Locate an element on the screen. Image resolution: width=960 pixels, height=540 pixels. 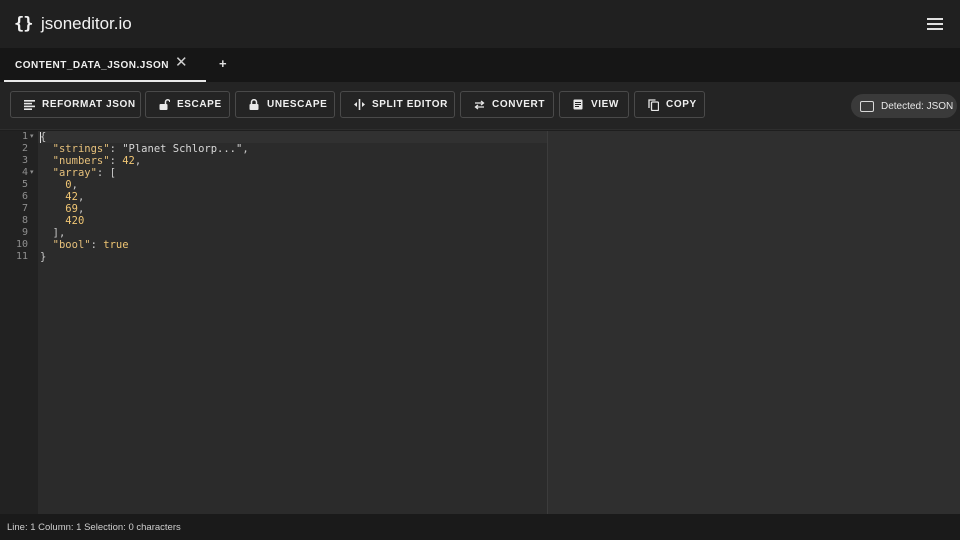
convert-label: CONVERT is located at coordinates (519, 104).